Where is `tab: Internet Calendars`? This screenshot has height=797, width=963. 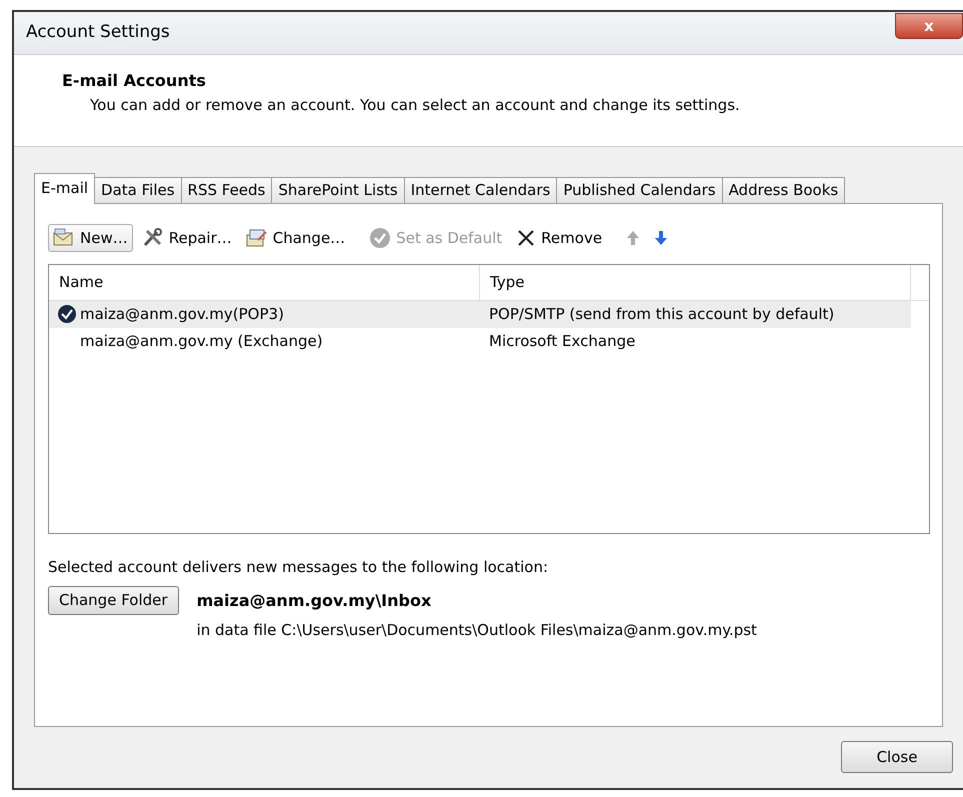 tab: Internet Calendars is located at coordinates (481, 189).